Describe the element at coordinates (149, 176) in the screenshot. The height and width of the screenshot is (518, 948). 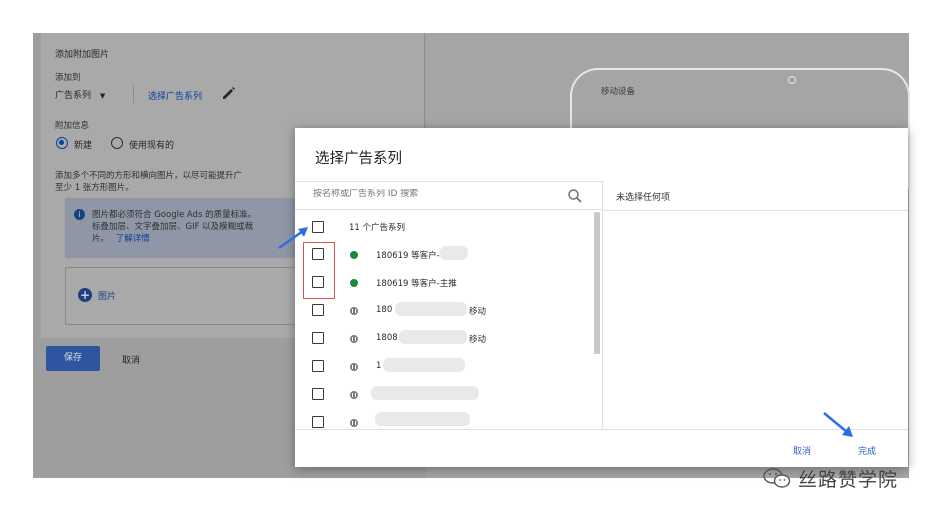
I see `hint-line-1: 添加多个不同的方形和横向图片，以尽可能提升广` at that location.